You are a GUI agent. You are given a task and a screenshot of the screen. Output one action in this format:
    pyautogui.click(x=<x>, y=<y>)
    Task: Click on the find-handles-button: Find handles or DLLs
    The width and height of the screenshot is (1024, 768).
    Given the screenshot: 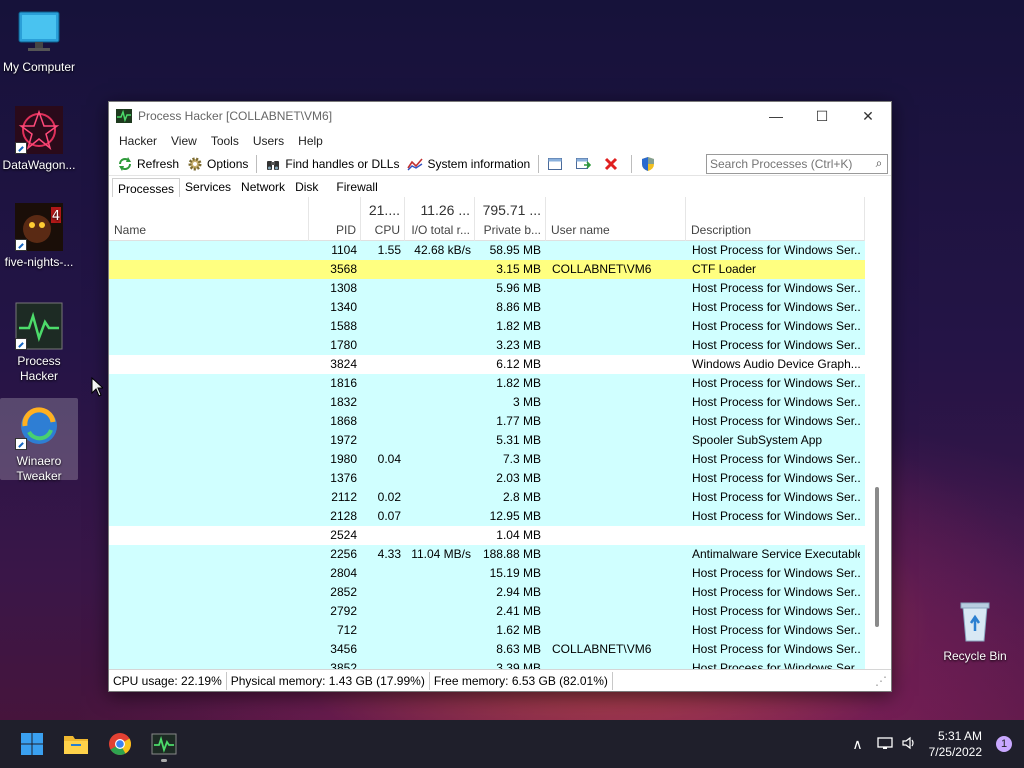 What is the action you would take?
    pyautogui.click(x=332, y=164)
    